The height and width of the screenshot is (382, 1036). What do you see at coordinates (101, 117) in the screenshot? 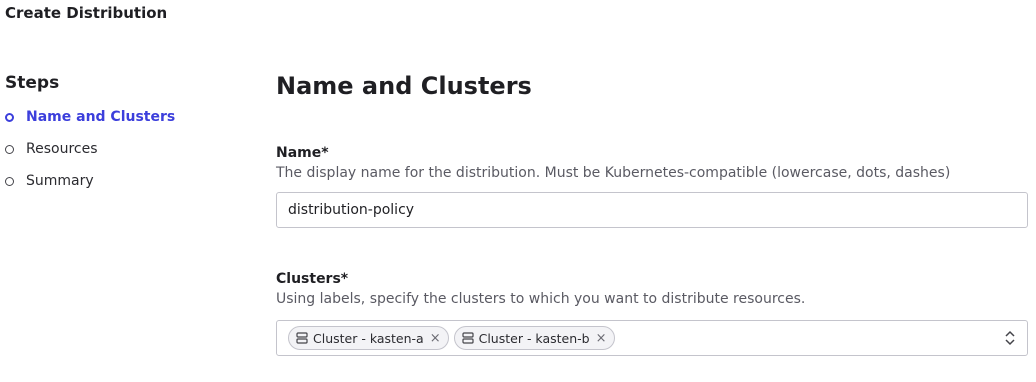
I see `step-label: Name and Clusters` at bounding box center [101, 117].